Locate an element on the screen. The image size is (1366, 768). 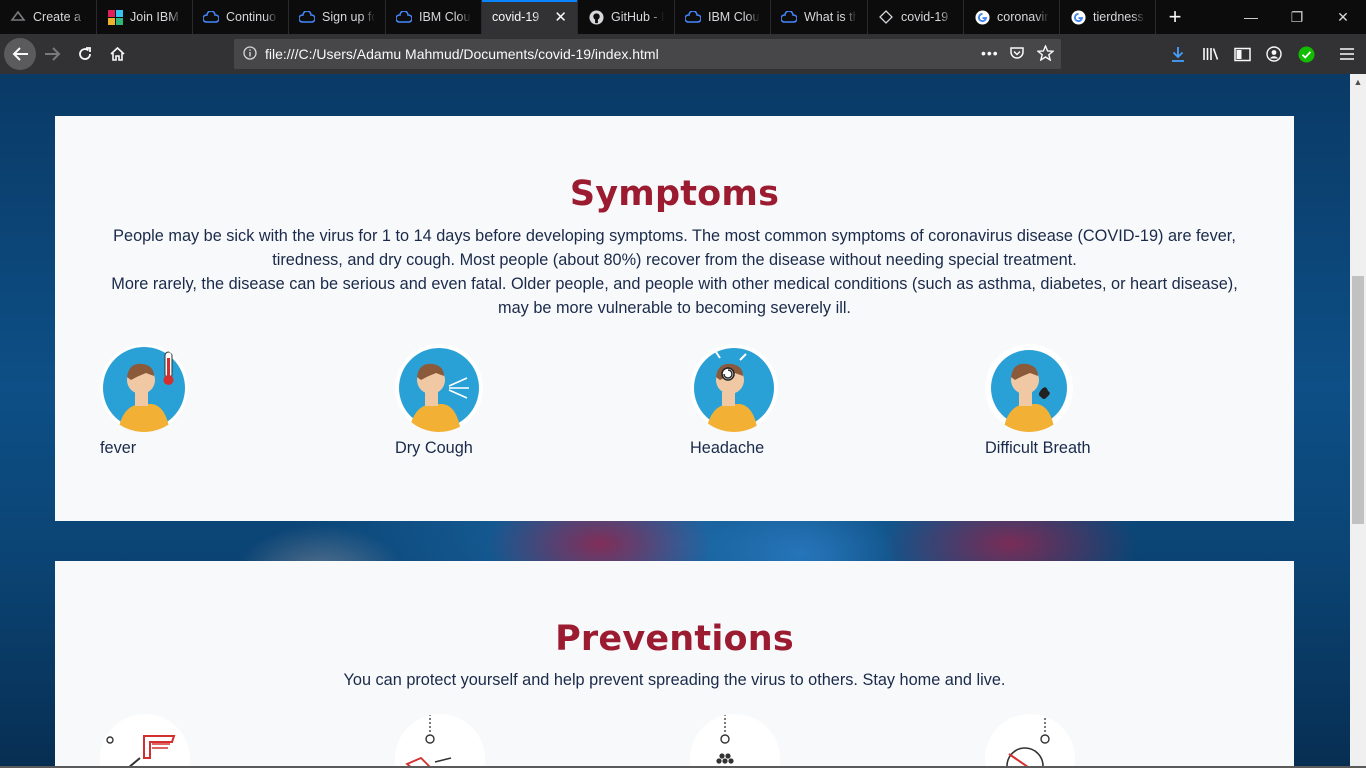
tab: Join IBM C is located at coordinates (145, 17).